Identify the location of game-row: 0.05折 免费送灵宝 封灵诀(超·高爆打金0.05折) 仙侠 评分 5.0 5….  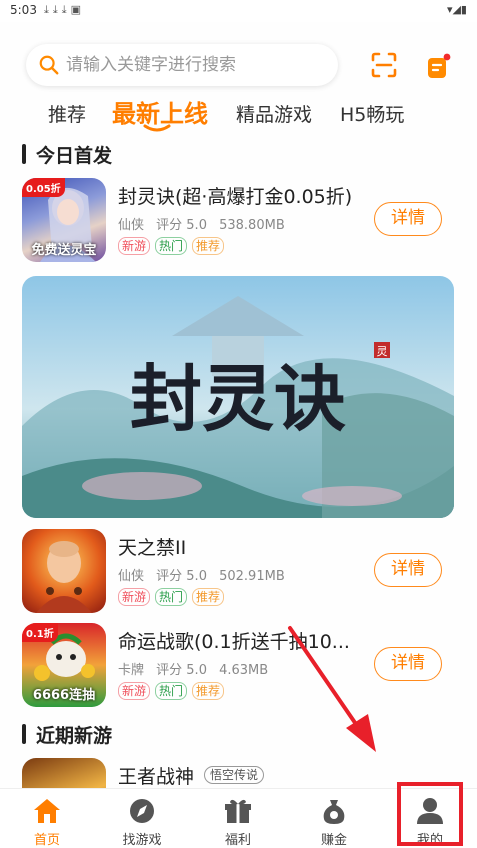
(238, 222).